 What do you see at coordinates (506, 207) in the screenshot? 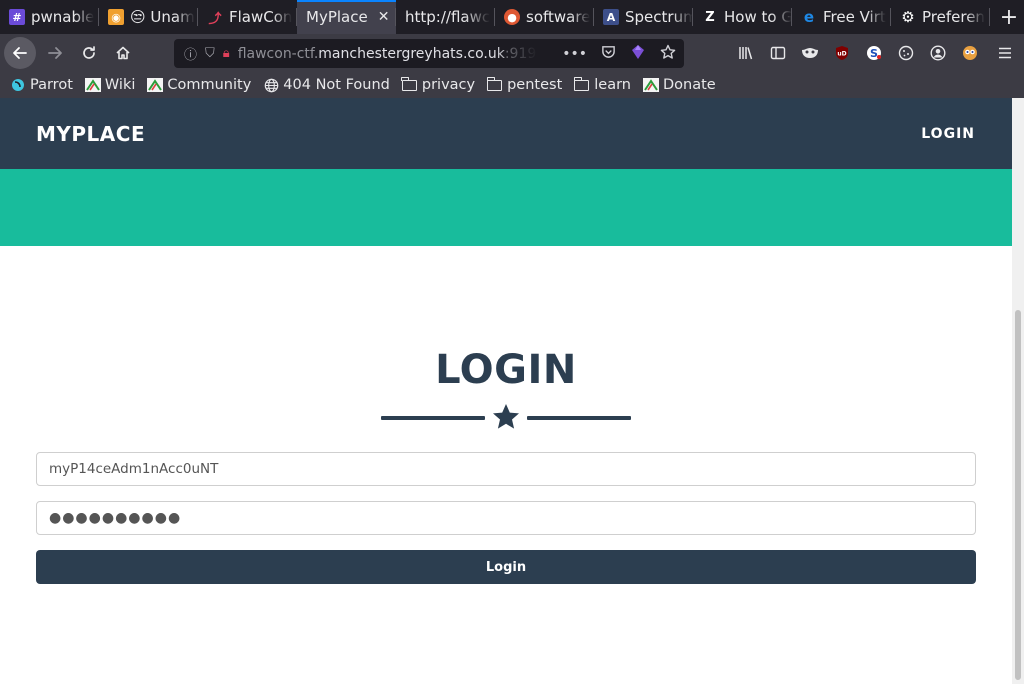
I see `hero-banner` at bounding box center [506, 207].